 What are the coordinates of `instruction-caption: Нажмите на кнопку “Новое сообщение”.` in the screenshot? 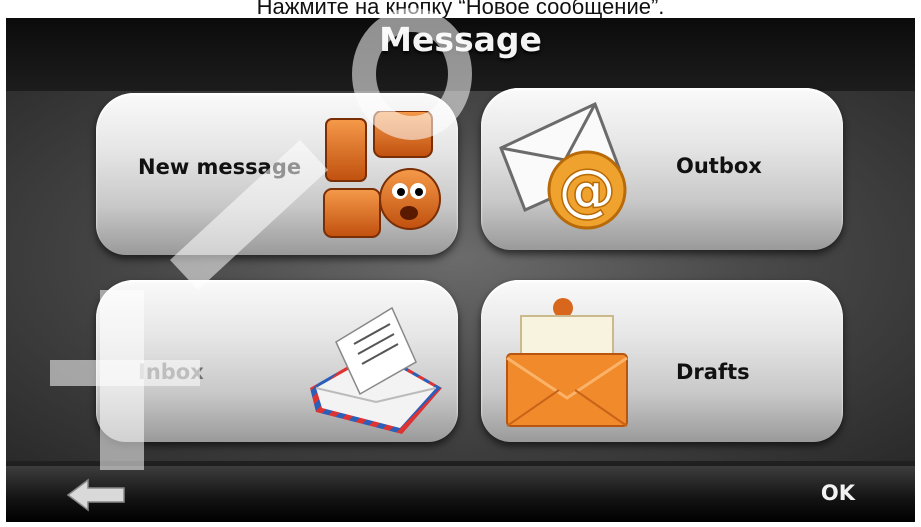 It's located at (460, 9).